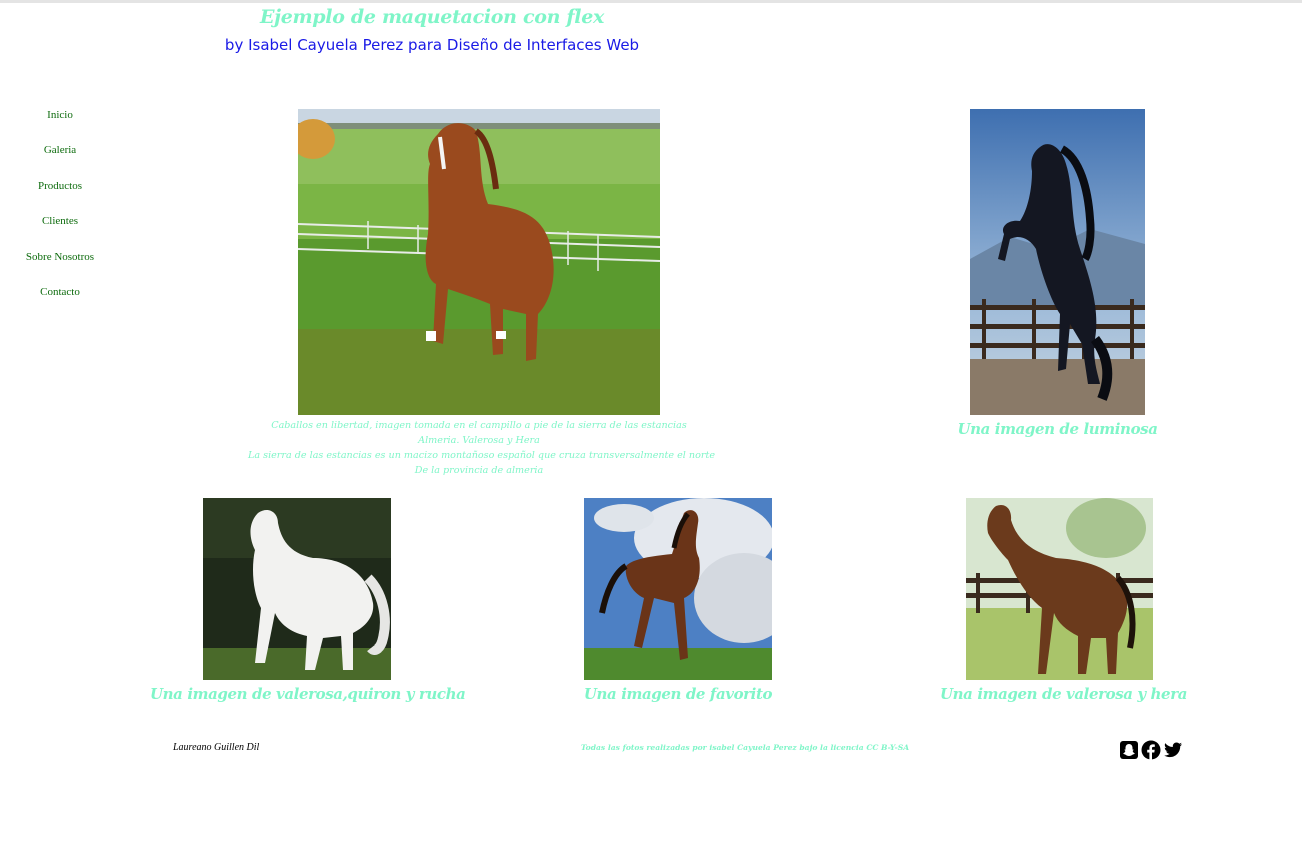  Describe the element at coordinates (678, 694) in the screenshot. I see `caption-favorito: Una imagen de favorito` at that location.